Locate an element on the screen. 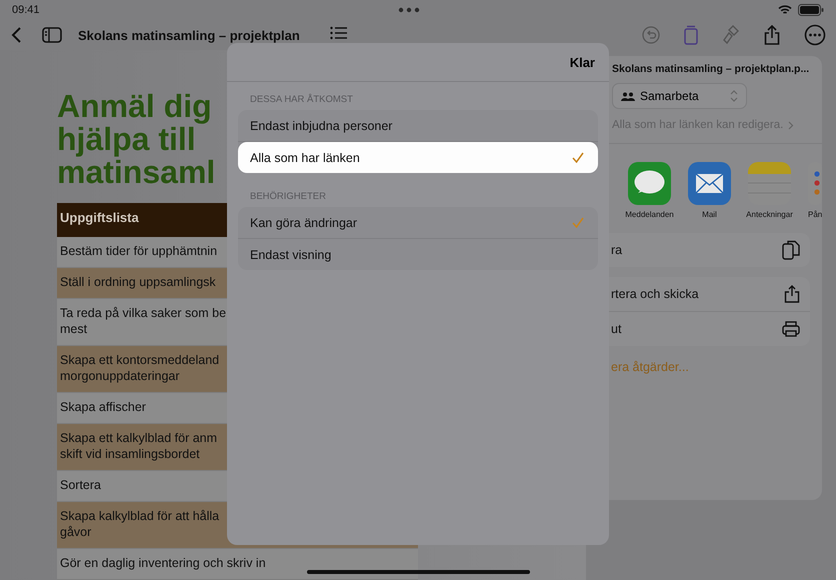 Image resolution: width=836 pixels, height=580 pixels. app-label: Anteckningar is located at coordinates (769, 214).